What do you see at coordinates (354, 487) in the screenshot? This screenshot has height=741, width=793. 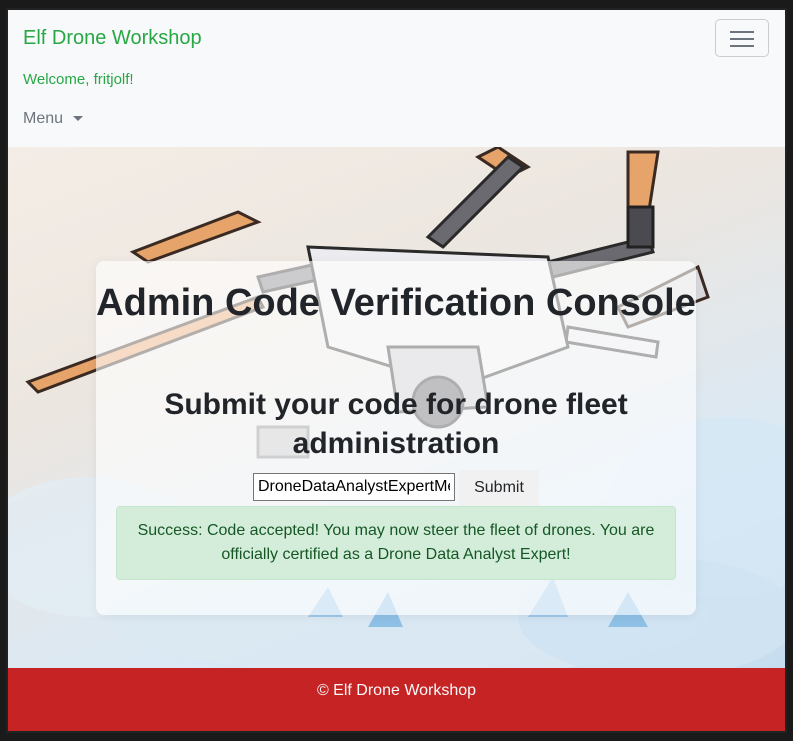 I see `code-input` at bounding box center [354, 487].